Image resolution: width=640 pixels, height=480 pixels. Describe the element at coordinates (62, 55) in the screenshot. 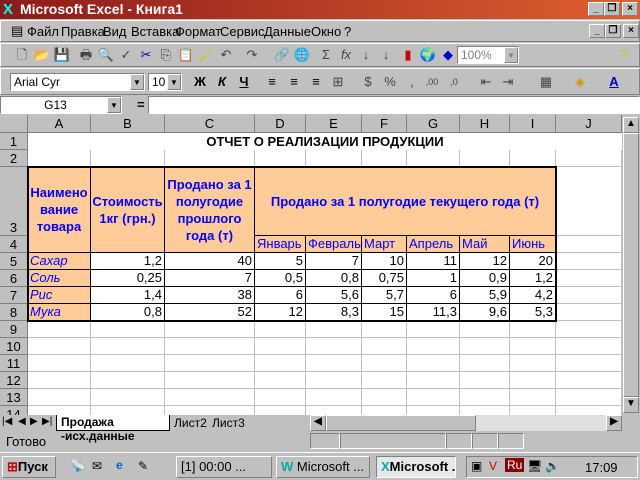

I see `save-icon: 💾` at that location.